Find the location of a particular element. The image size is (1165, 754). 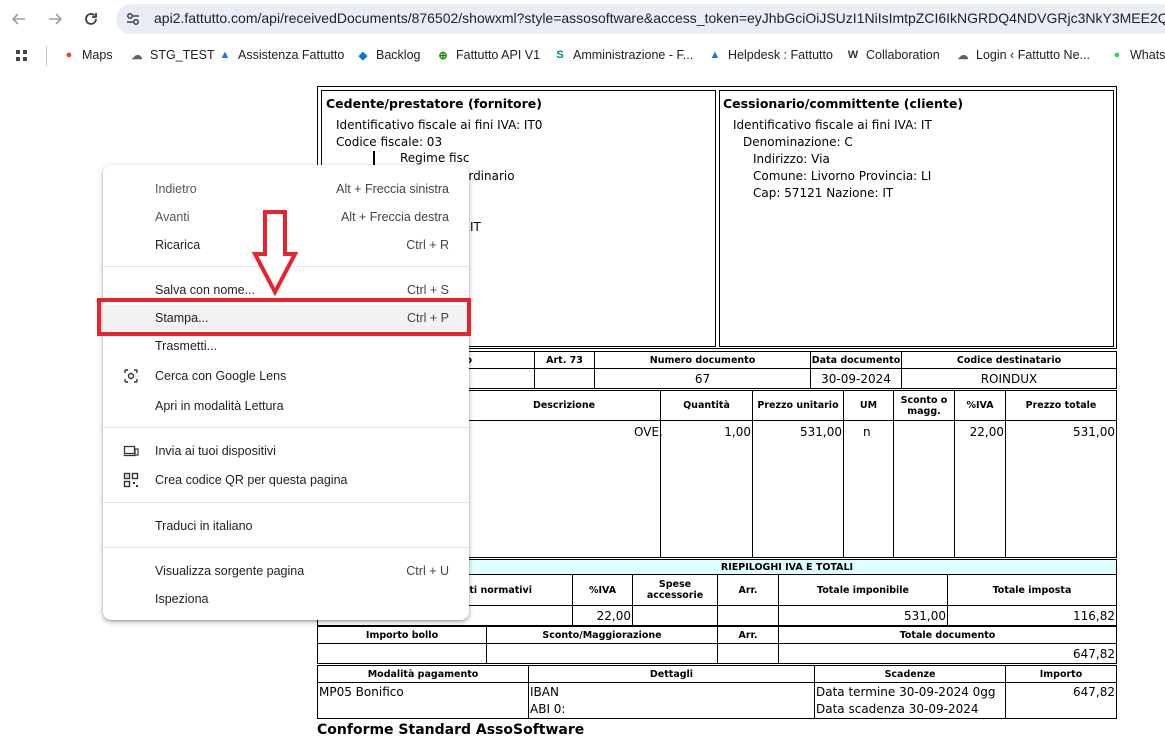

imponibile-header: Totale imponibile is located at coordinates (863, 590).